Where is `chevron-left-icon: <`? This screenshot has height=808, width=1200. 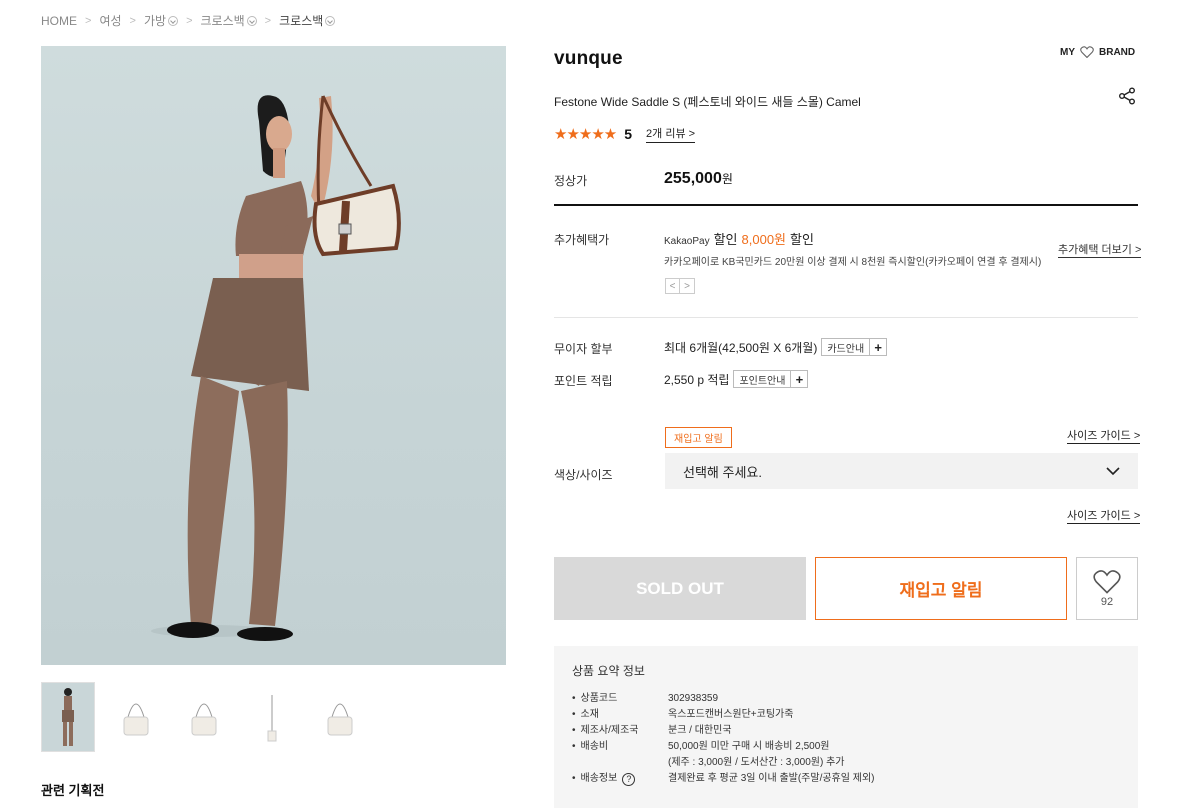
chevron-left-icon: < is located at coordinates (672, 286).